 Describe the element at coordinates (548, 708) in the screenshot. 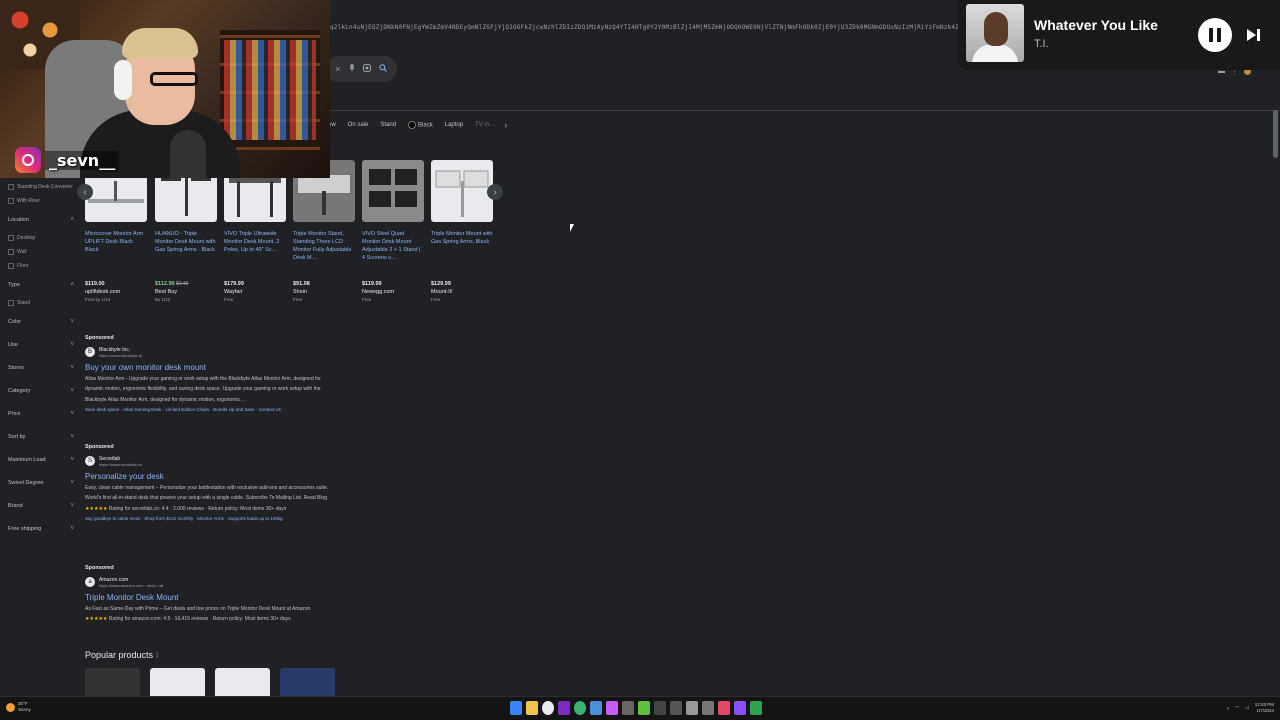

I see `chrome-icon` at that location.